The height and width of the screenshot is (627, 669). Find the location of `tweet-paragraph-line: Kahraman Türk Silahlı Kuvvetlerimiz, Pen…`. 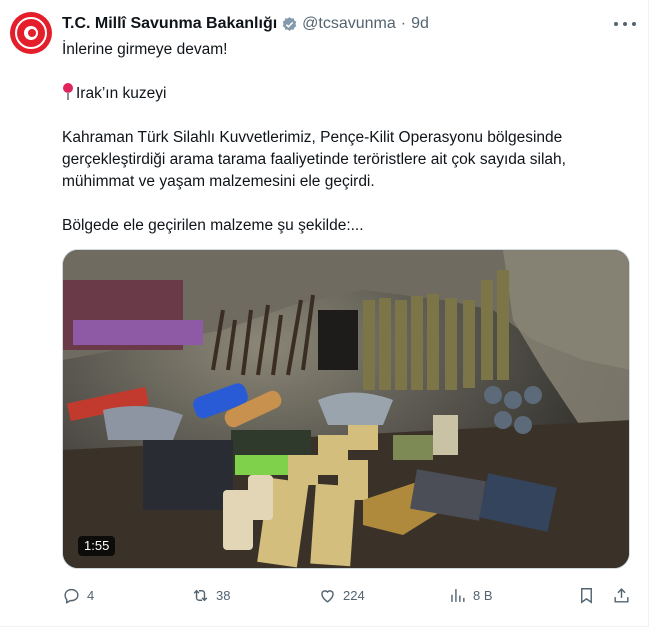

tweet-paragraph-line: Kahraman Türk Silahlı Kuvvetlerimiz, Pen… is located at coordinates (312, 137).